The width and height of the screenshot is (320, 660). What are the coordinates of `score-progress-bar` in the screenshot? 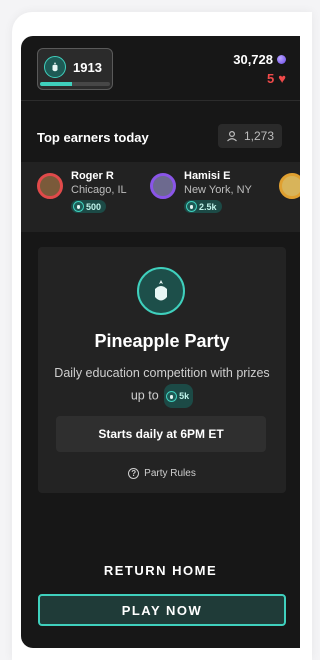 It's located at (75, 84).